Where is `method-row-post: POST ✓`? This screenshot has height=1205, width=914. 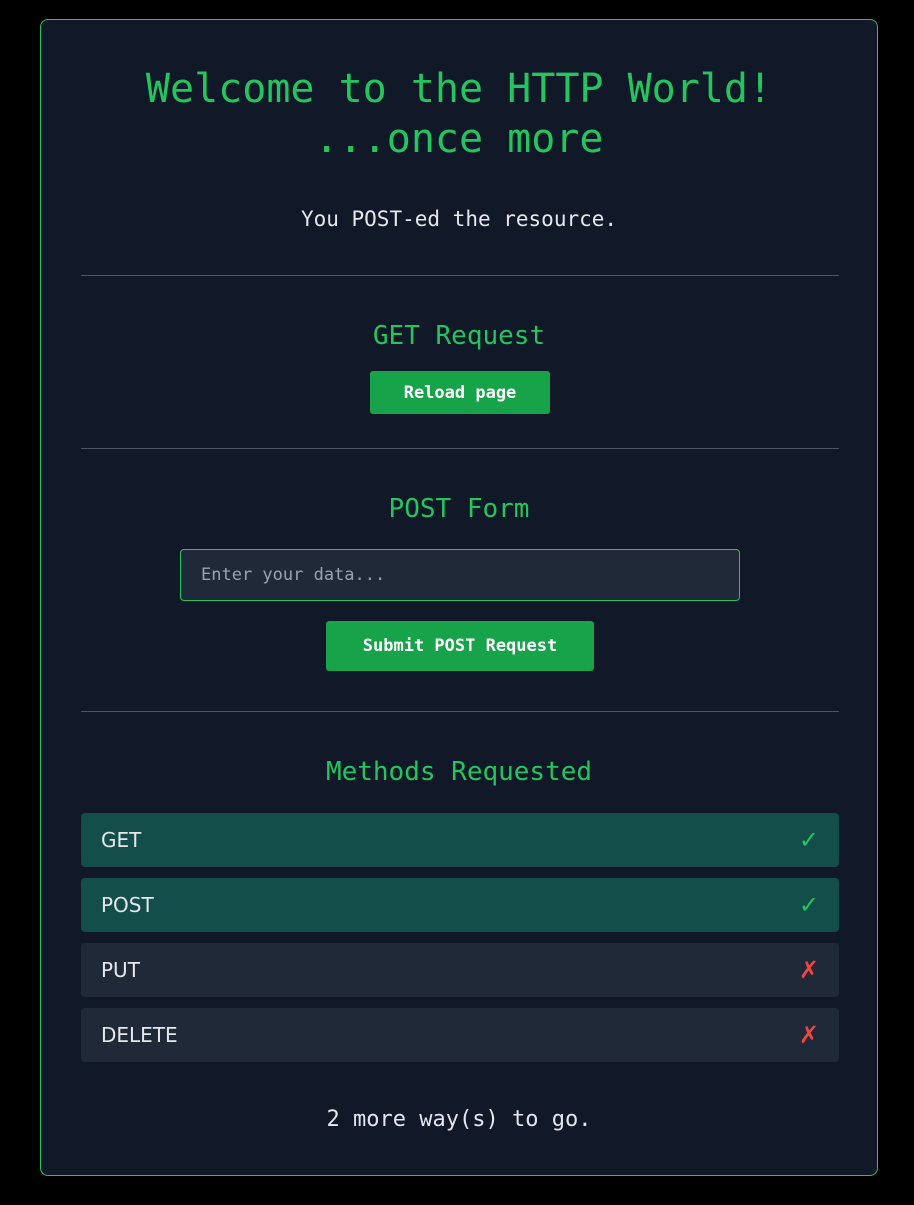 method-row-post: POST ✓ is located at coordinates (460, 905).